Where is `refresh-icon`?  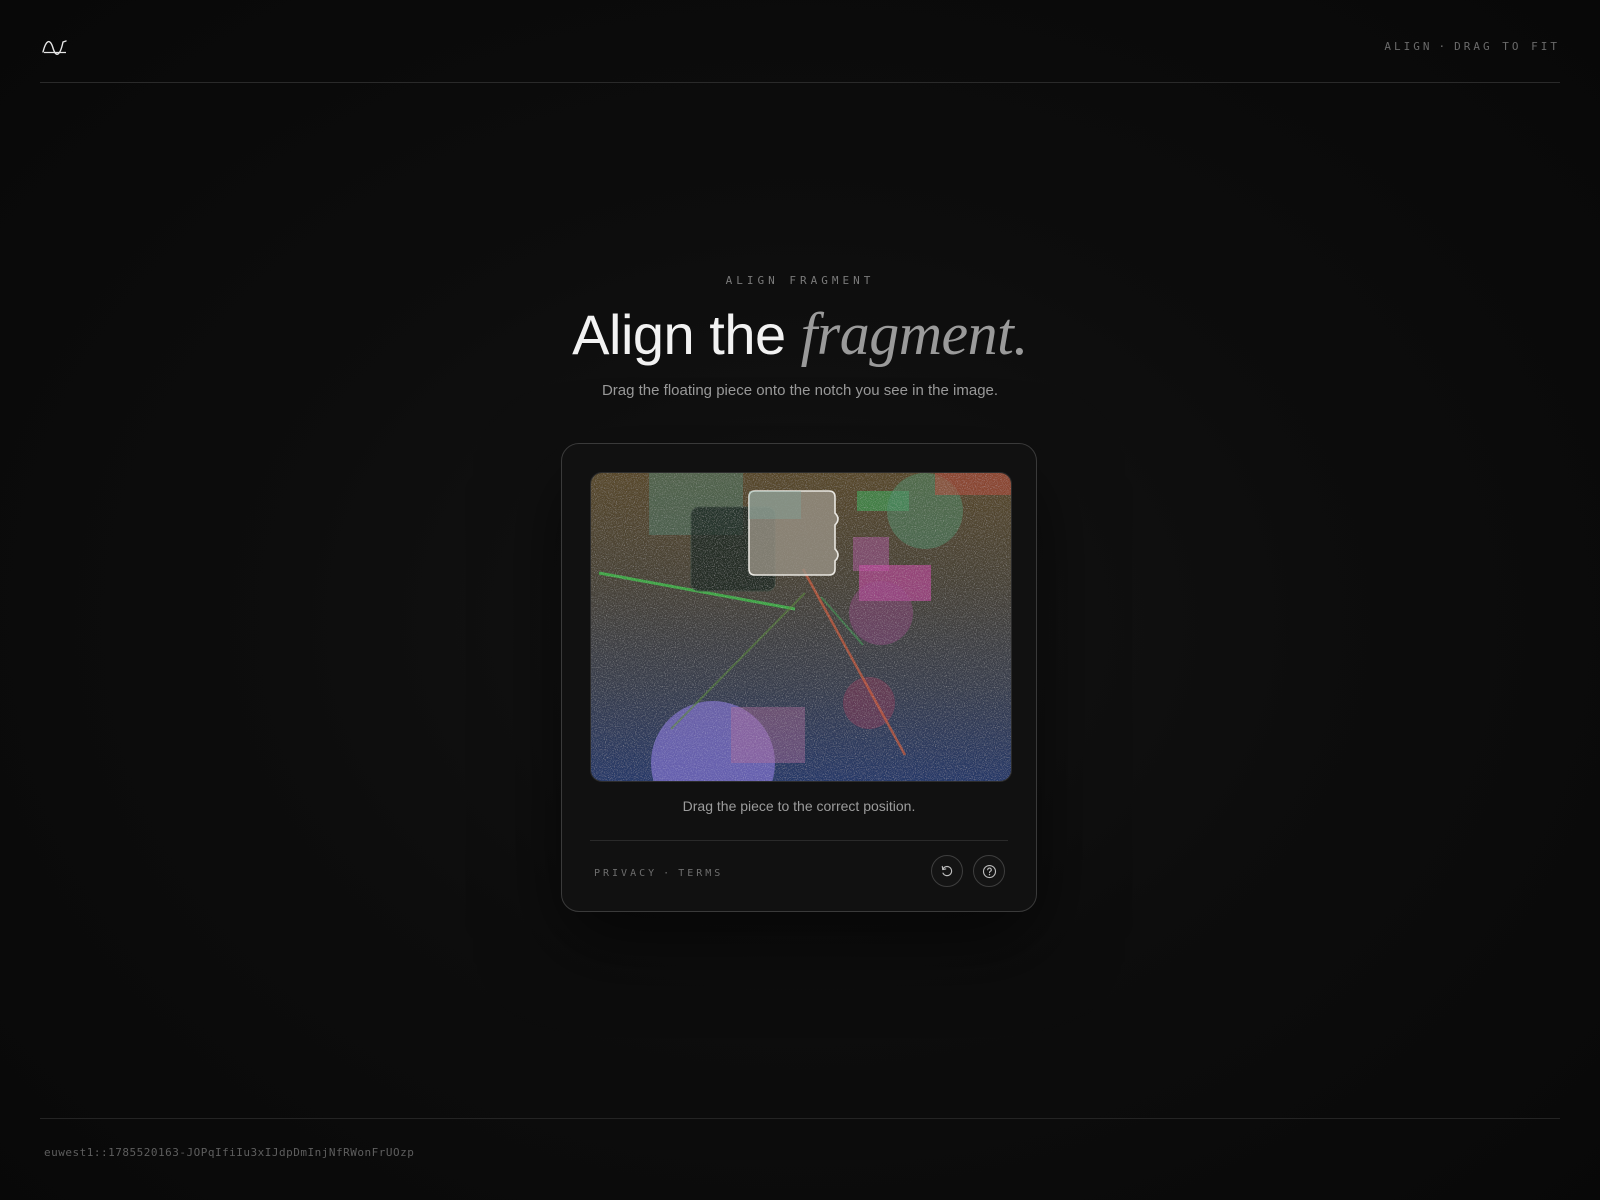
refresh-icon is located at coordinates (947, 871).